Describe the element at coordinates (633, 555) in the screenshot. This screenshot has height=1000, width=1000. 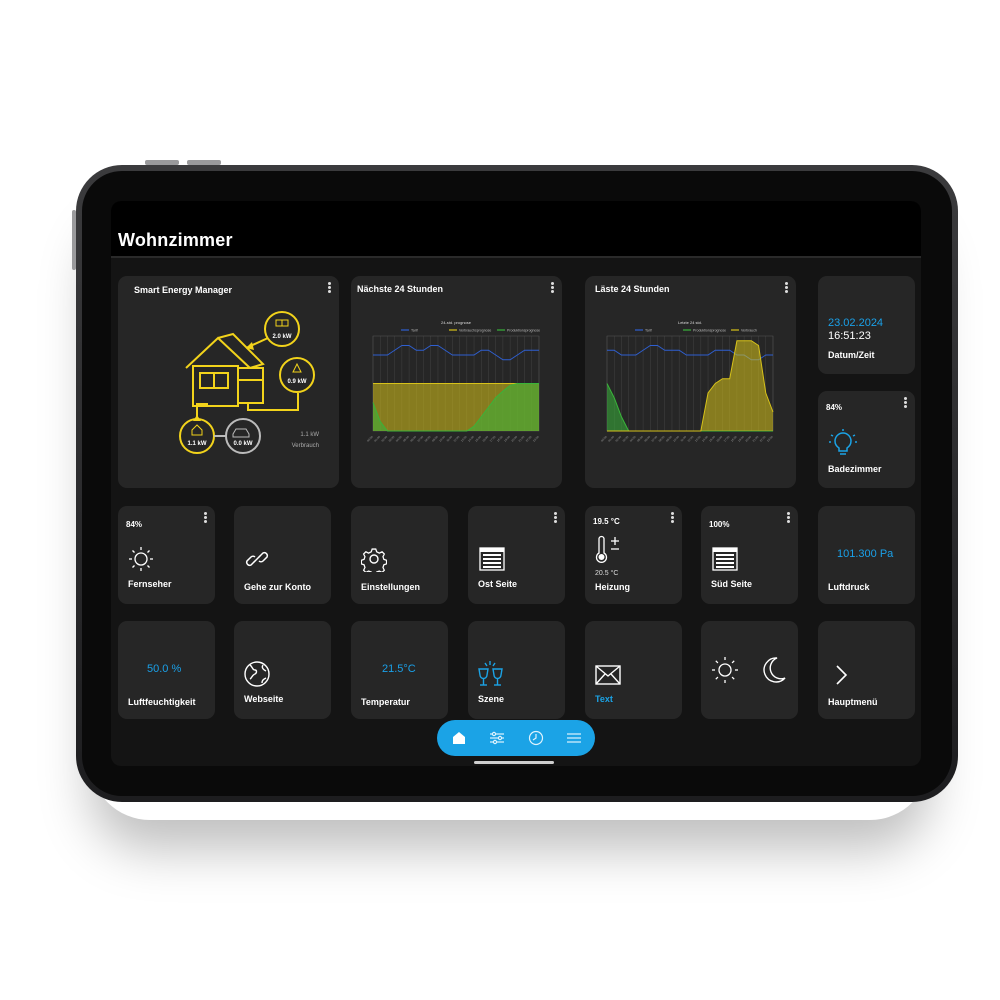
I see `heizung-tile: 19.5 °C 20.5 °C Heizung` at that location.